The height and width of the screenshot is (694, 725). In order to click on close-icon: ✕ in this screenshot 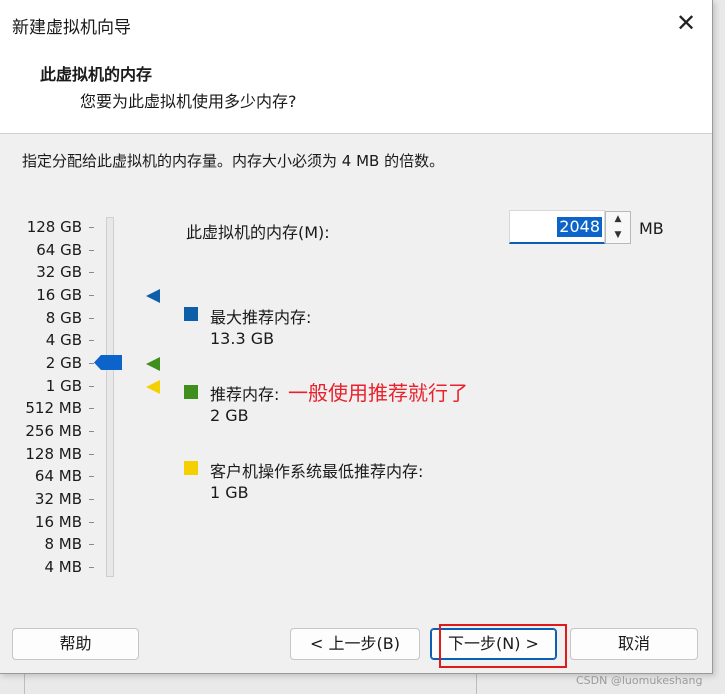, I will do `click(686, 23)`.